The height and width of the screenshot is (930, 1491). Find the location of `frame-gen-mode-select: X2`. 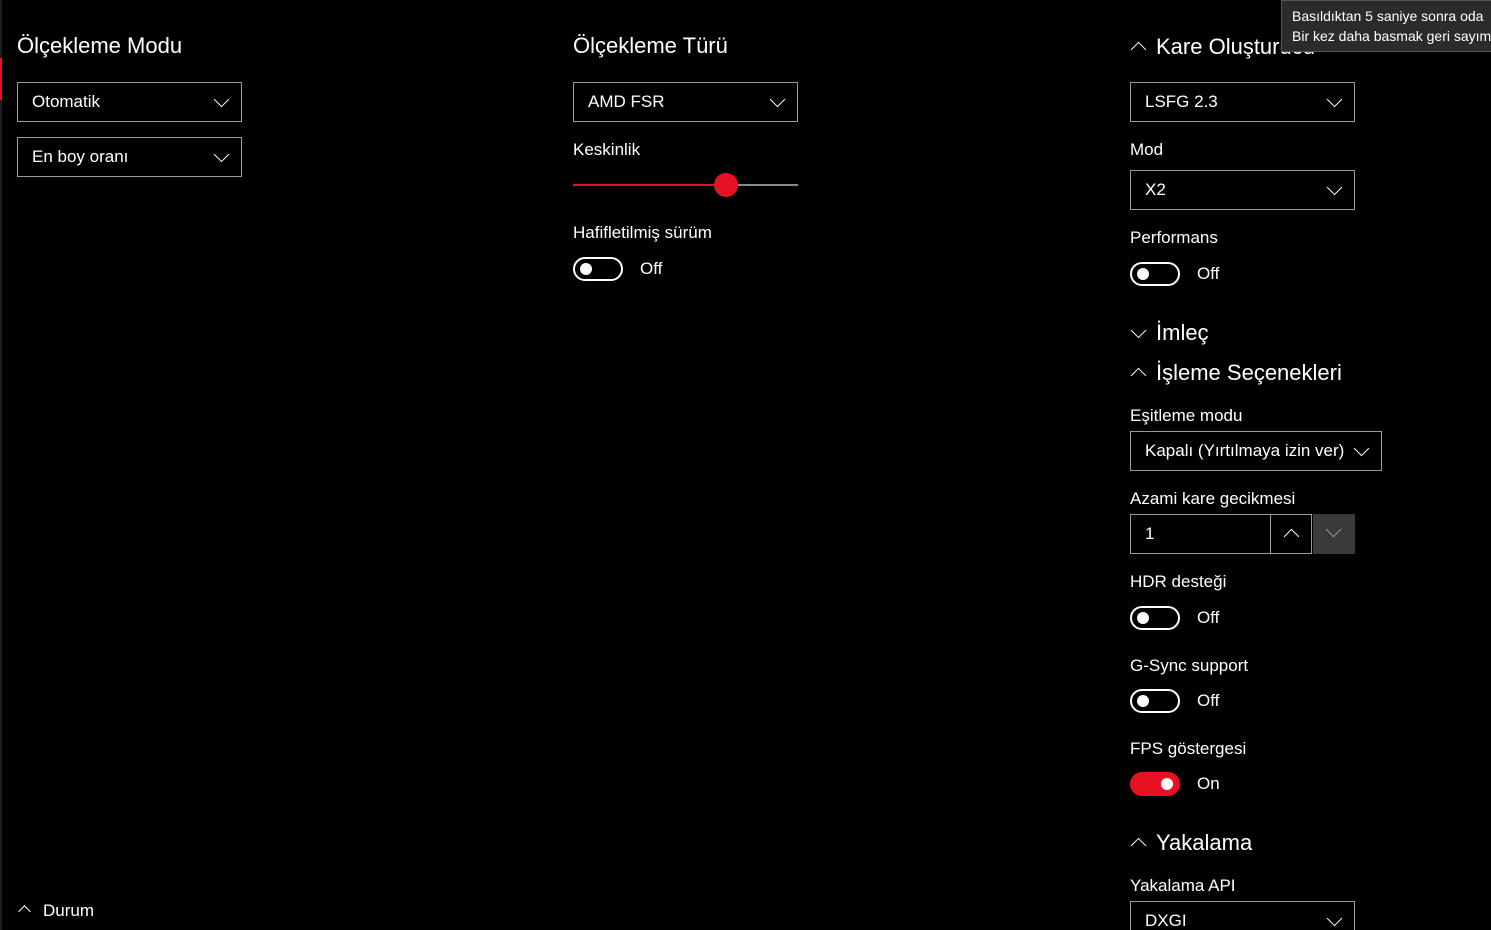

frame-gen-mode-select: X2 is located at coordinates (1242, 190).